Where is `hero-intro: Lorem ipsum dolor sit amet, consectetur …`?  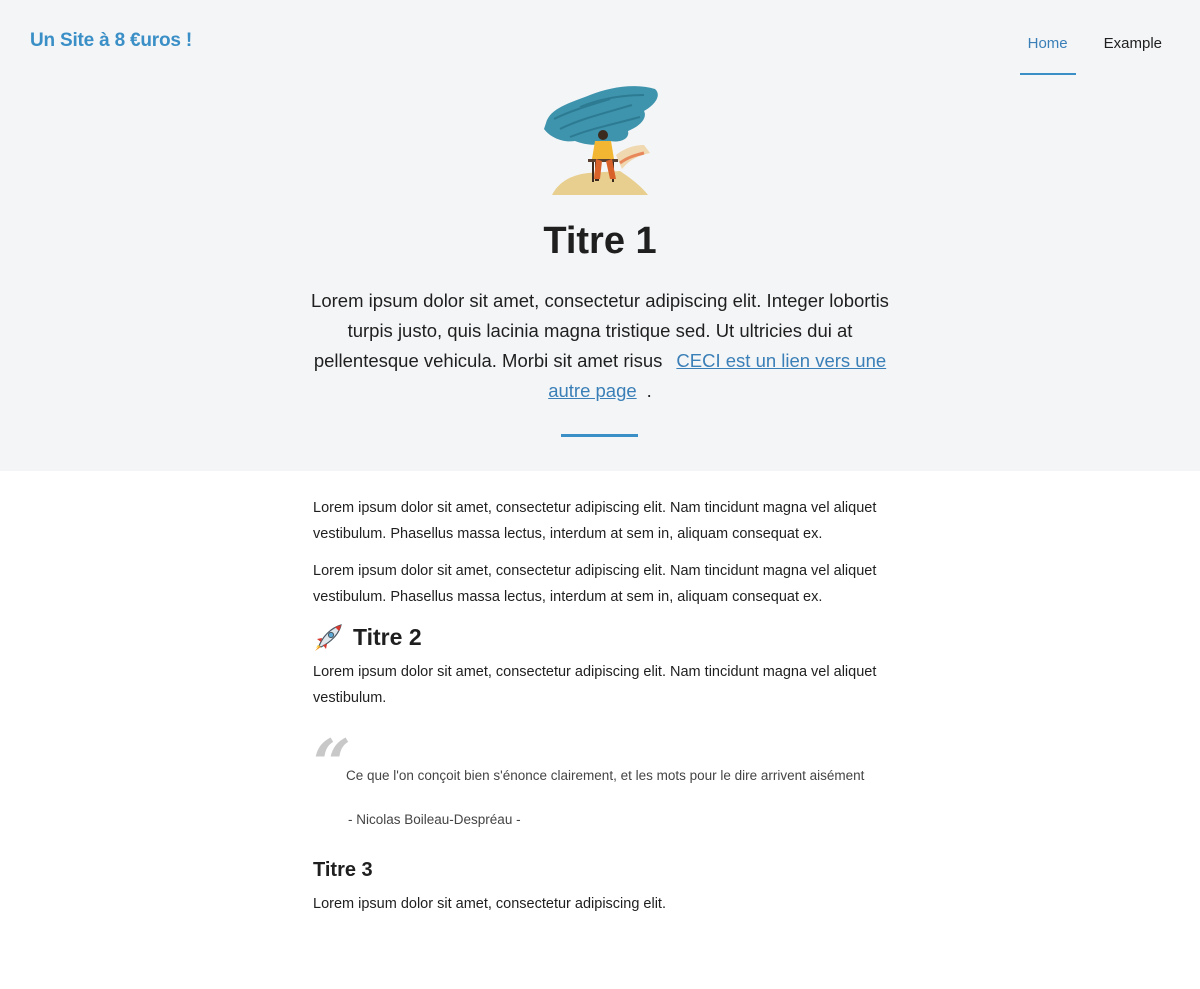 hero-intro: Lorem ipsum dolor sit amet, consectetur … is located at coordinates (600, 346).